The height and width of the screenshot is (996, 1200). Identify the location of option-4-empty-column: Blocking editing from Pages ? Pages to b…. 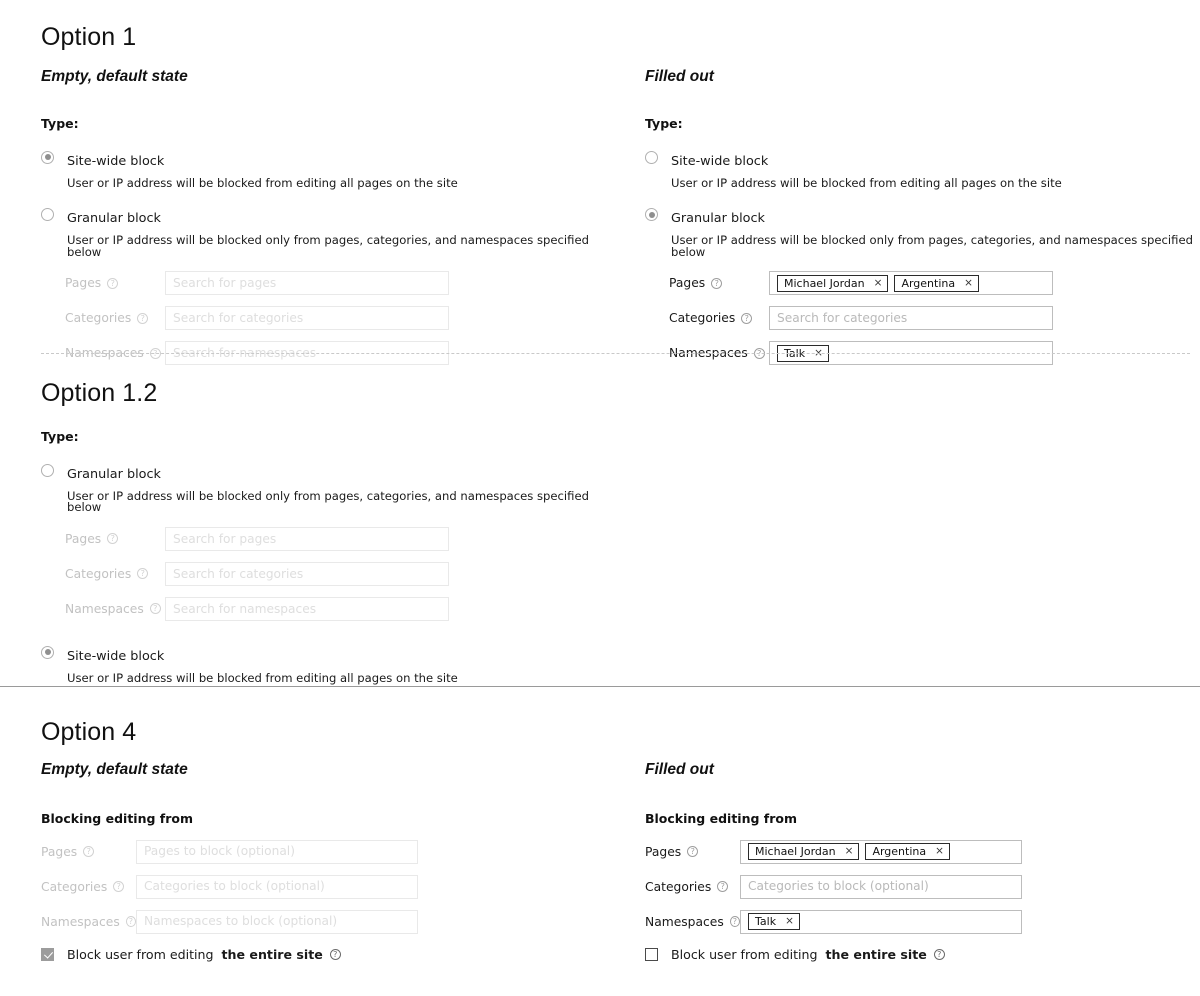
(321, 886).